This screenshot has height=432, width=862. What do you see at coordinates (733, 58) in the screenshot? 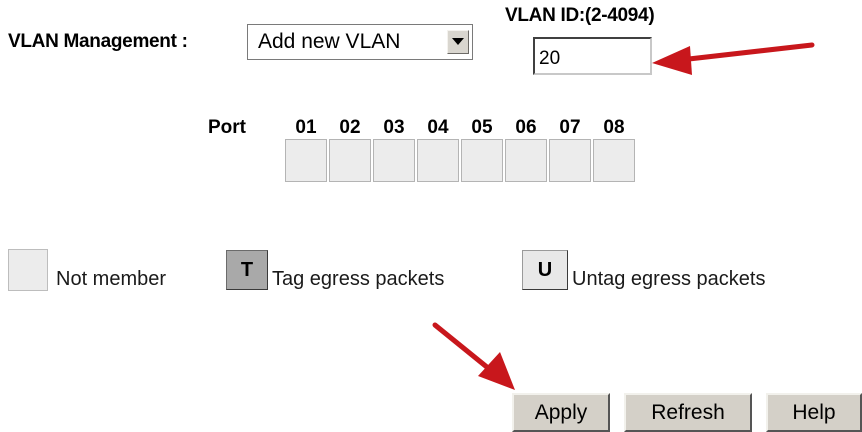
I see `arrow-to-vlan-id-icon` at bounding box center [733, 58].